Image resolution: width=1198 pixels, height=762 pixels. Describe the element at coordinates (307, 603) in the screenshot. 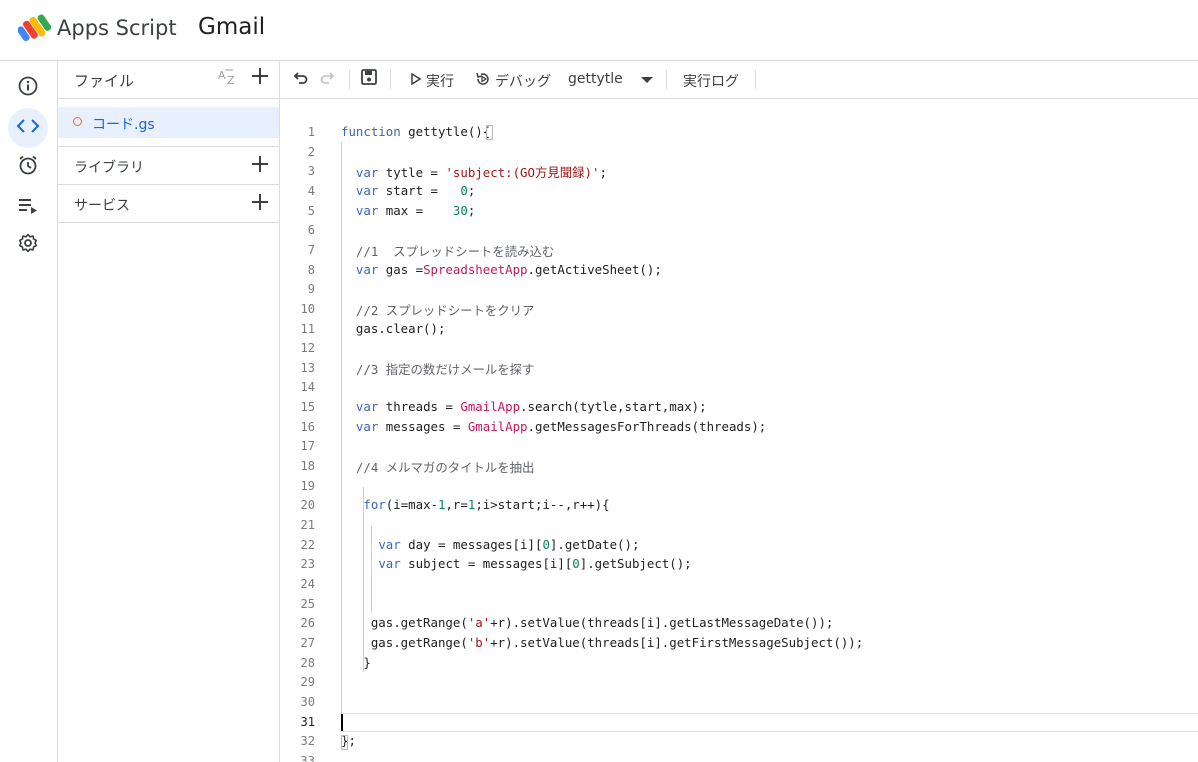

I see `line-number: 25` at that location.